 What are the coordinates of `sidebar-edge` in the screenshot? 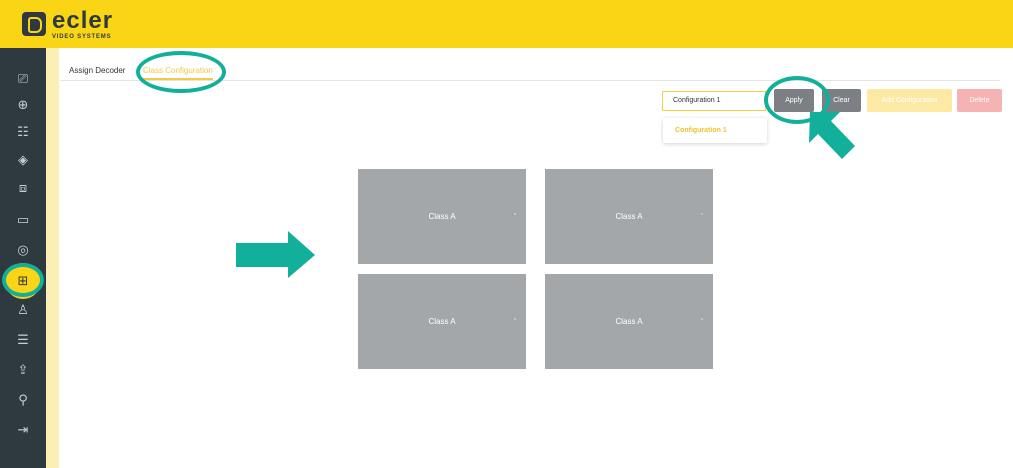 It's located at (52, 258).